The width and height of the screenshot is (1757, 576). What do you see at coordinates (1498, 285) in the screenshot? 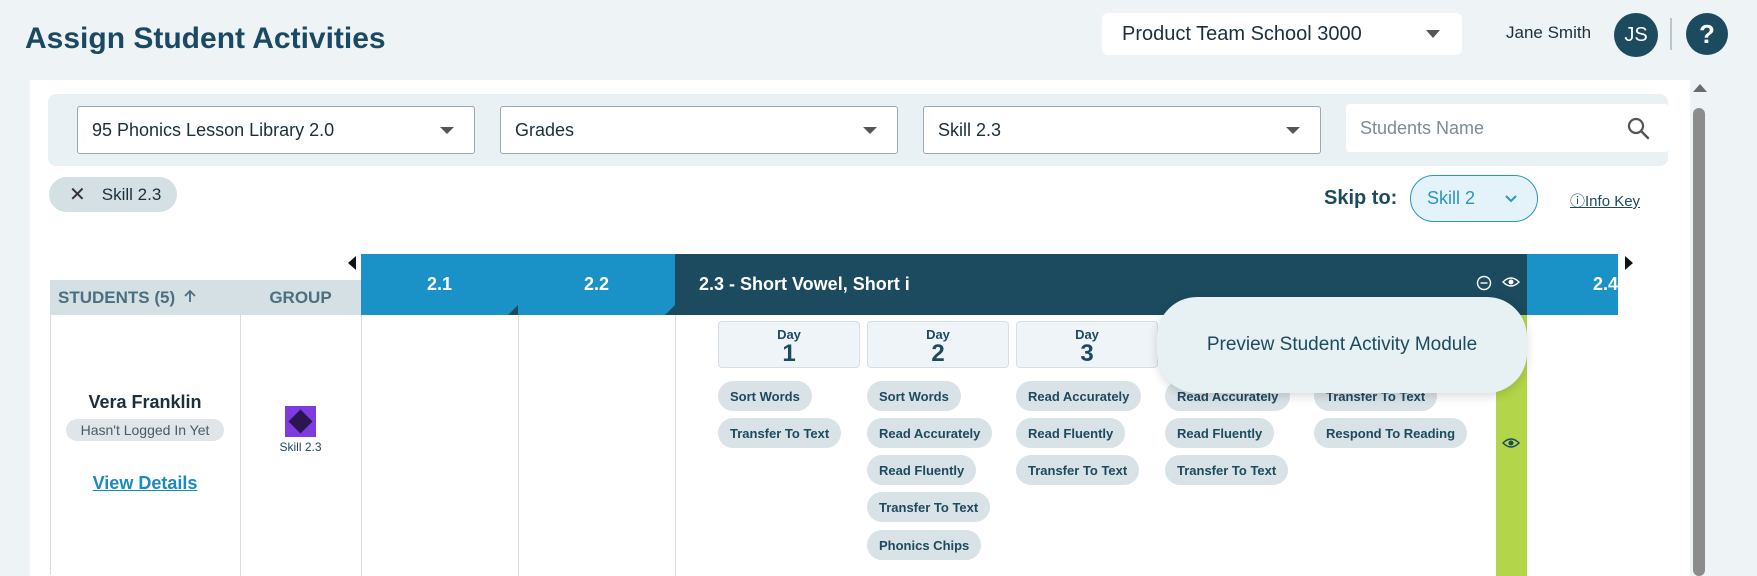
I see `skill-header-actions` at bounding box center [1498, 285].